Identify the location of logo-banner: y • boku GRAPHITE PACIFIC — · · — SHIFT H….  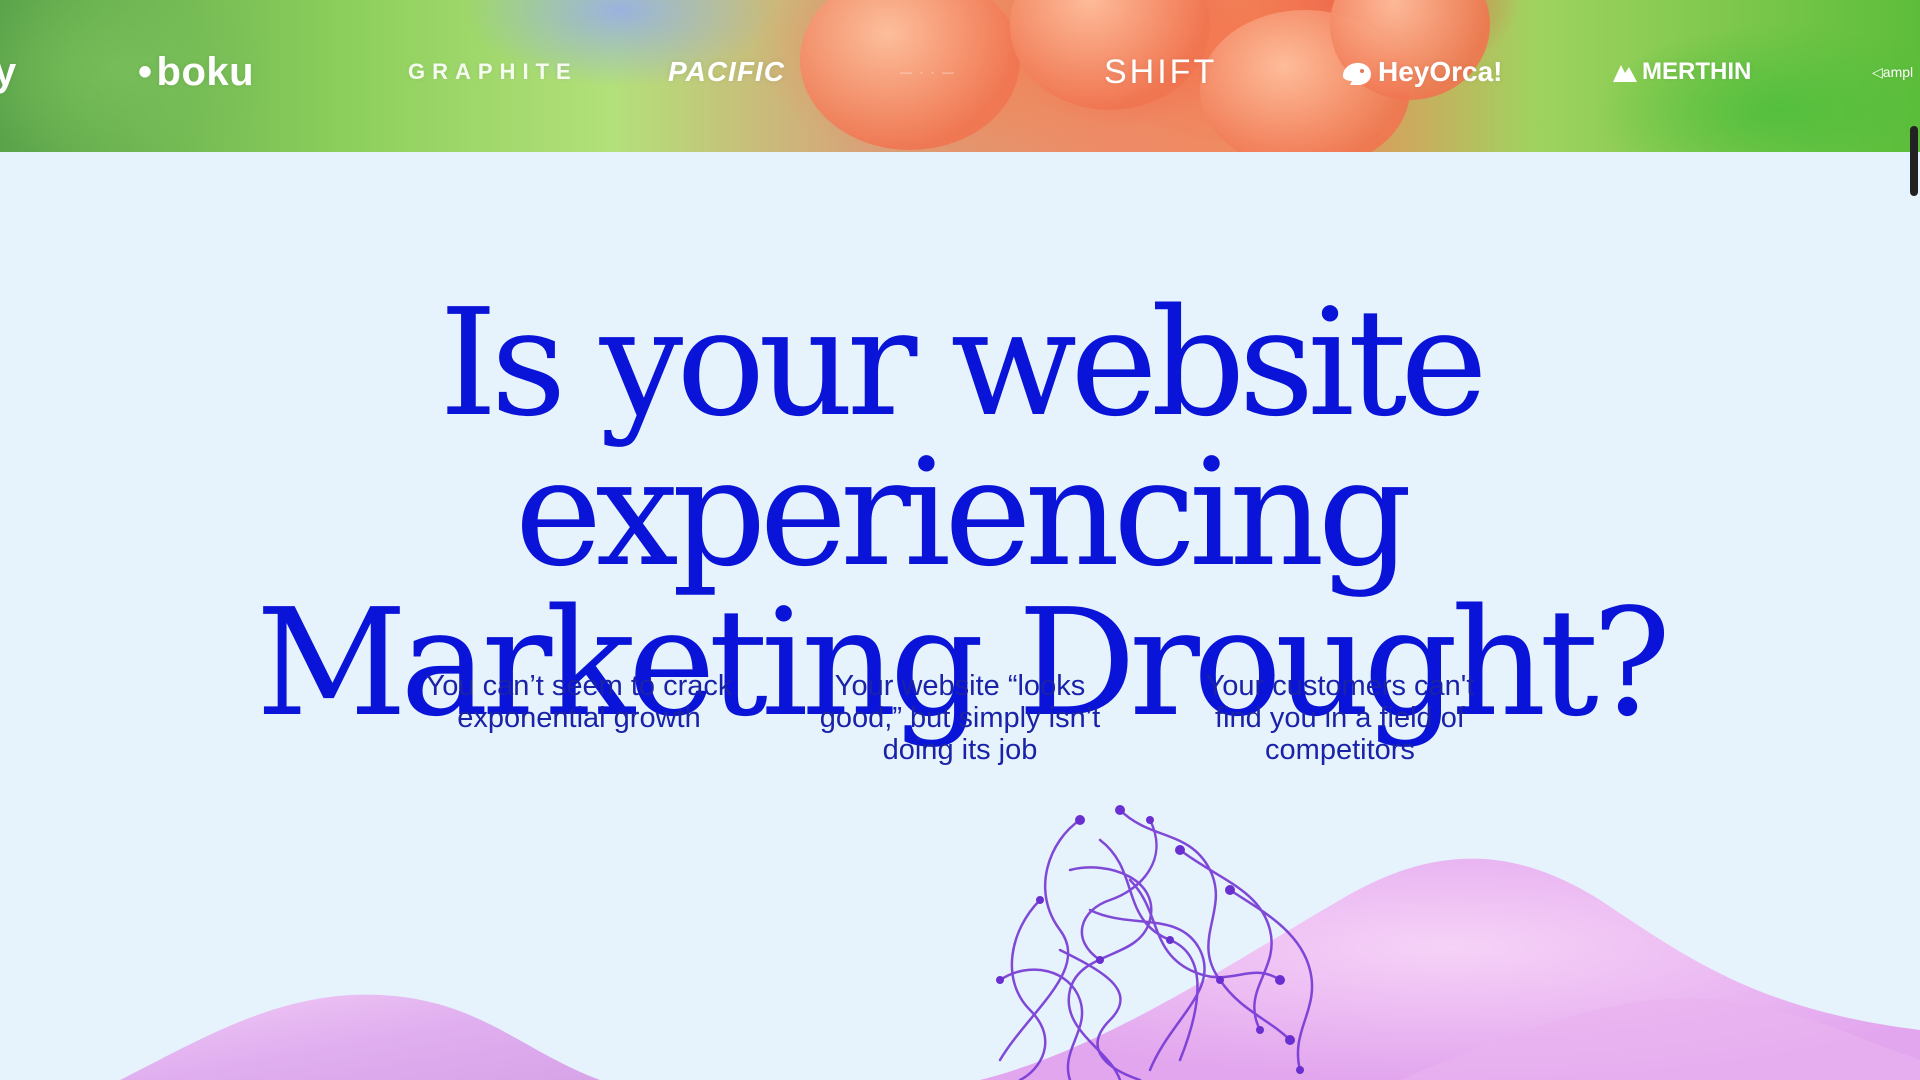
(960, 76).